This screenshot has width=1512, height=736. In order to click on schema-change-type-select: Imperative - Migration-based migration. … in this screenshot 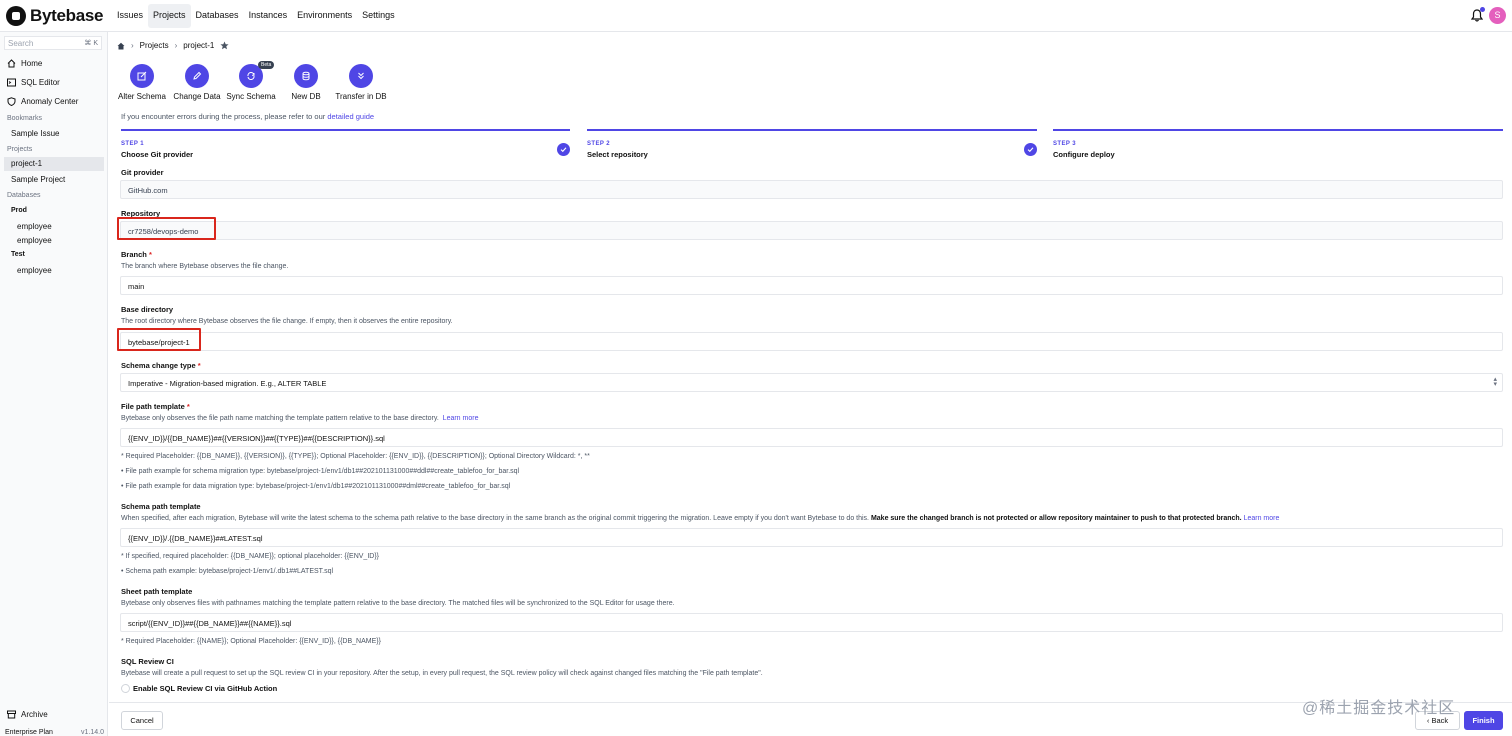, I will do `click(811, 382)`.